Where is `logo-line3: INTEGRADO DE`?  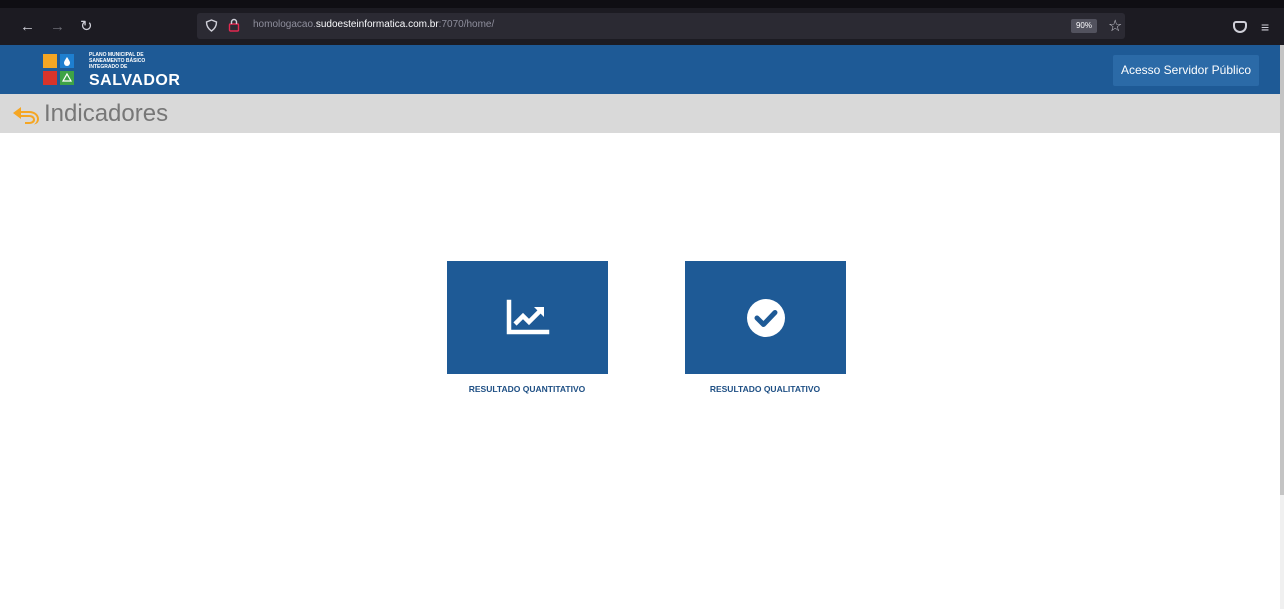 logo-line3: INTEGRADO DE is located at coordinates (108, 67).